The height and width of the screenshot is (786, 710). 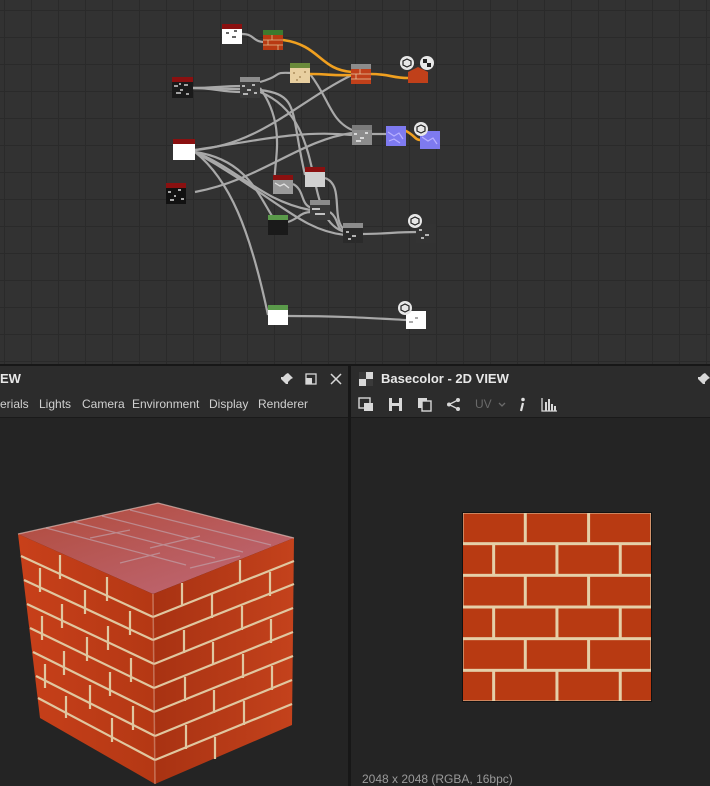 What do you see at coordinates (176, 193) in the screenshot?
I see `node-grunge-black` at bounding box center [176, 193].